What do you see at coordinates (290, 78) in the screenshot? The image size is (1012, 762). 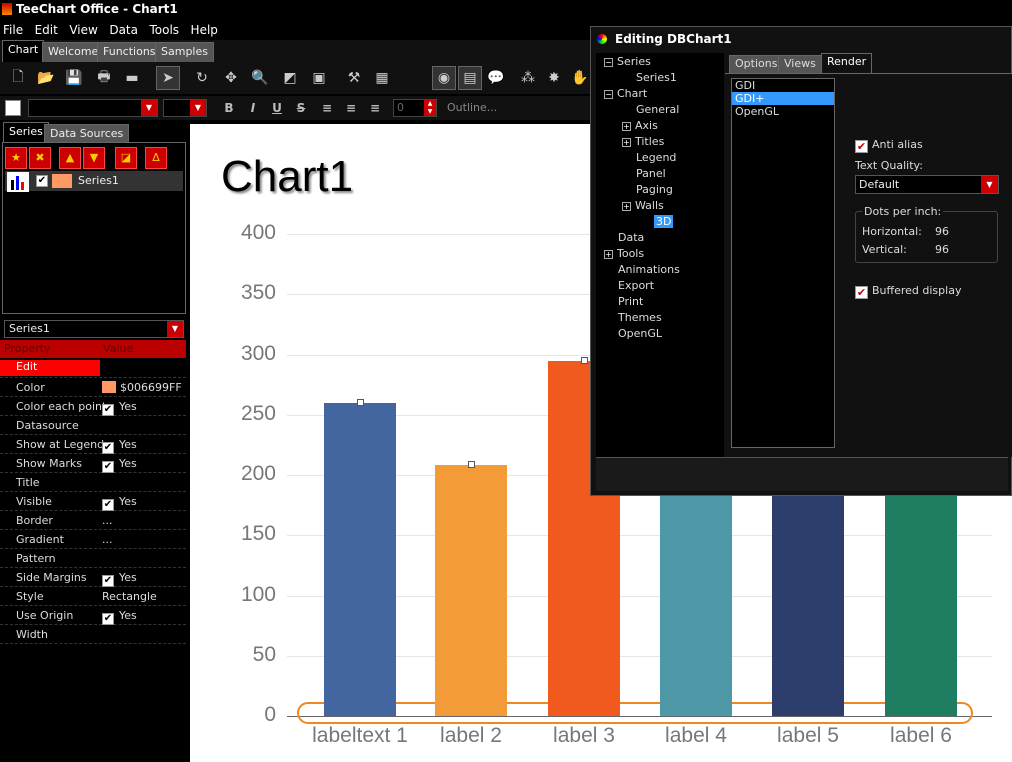 I see `depth-icon: ◩` at bounding box center [290, 78].